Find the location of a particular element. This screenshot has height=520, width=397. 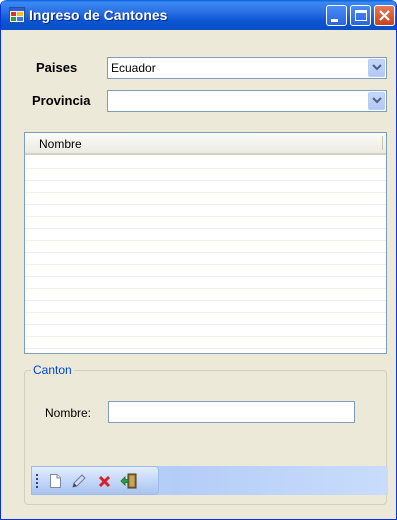

edit-pencil-icon is located at coordinates (79, 481).